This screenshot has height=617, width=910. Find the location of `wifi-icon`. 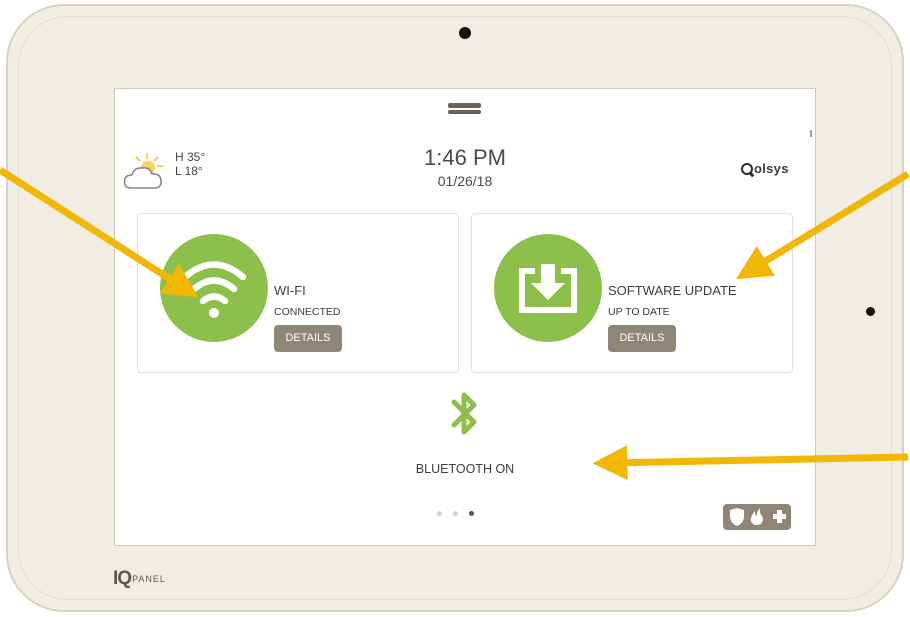

wifi-icon is located at coordinates (214, 289).